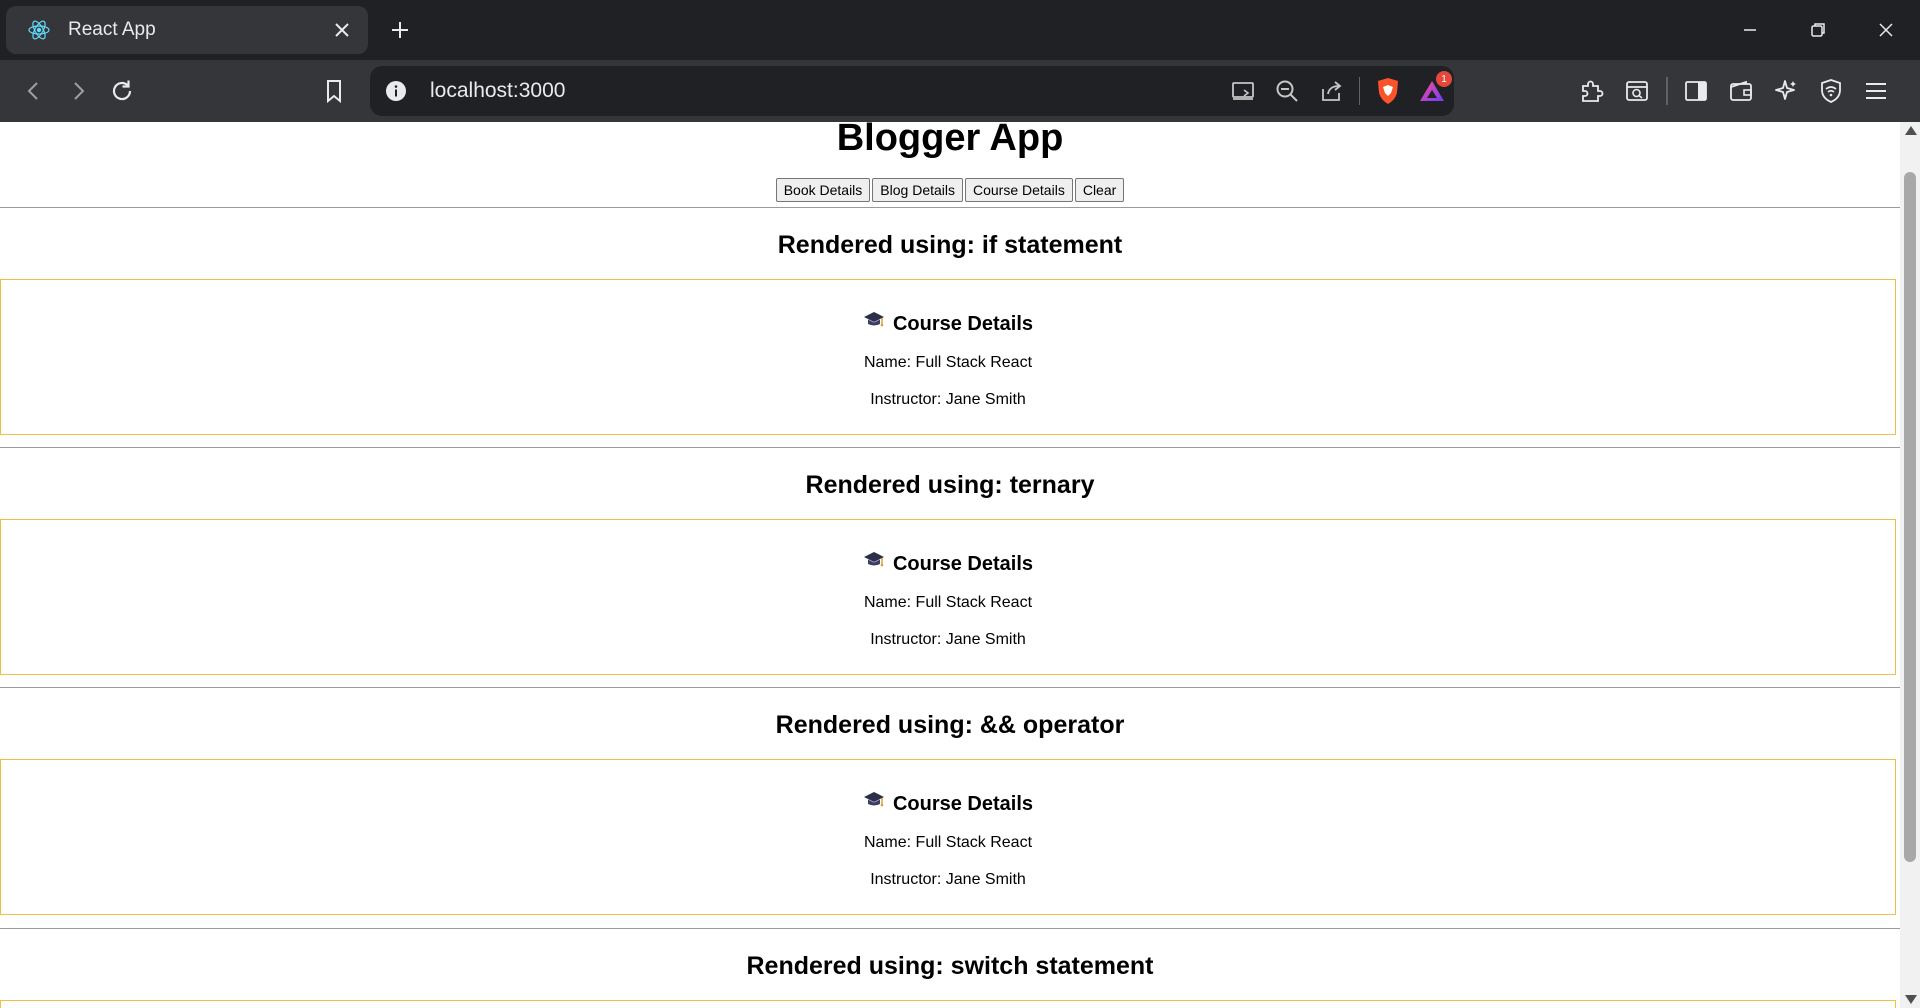 The width and height of the screenshot is (1920, 1008). Describe the element at coordinates (1019, 190) in the screenshot. I see `course-details-button: Course Details` at that location.